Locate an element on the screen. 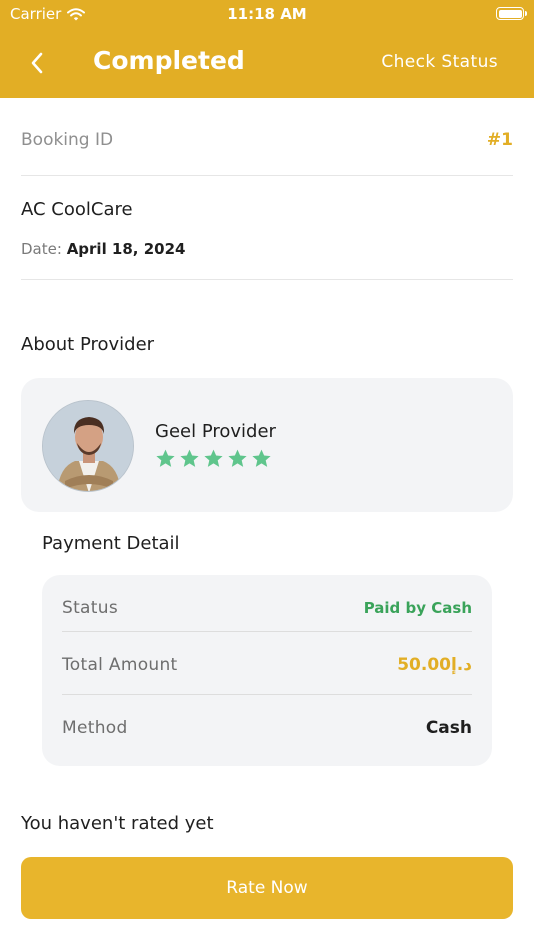 The image size is (534, 950). back-button is located at coordinates (37, 63).